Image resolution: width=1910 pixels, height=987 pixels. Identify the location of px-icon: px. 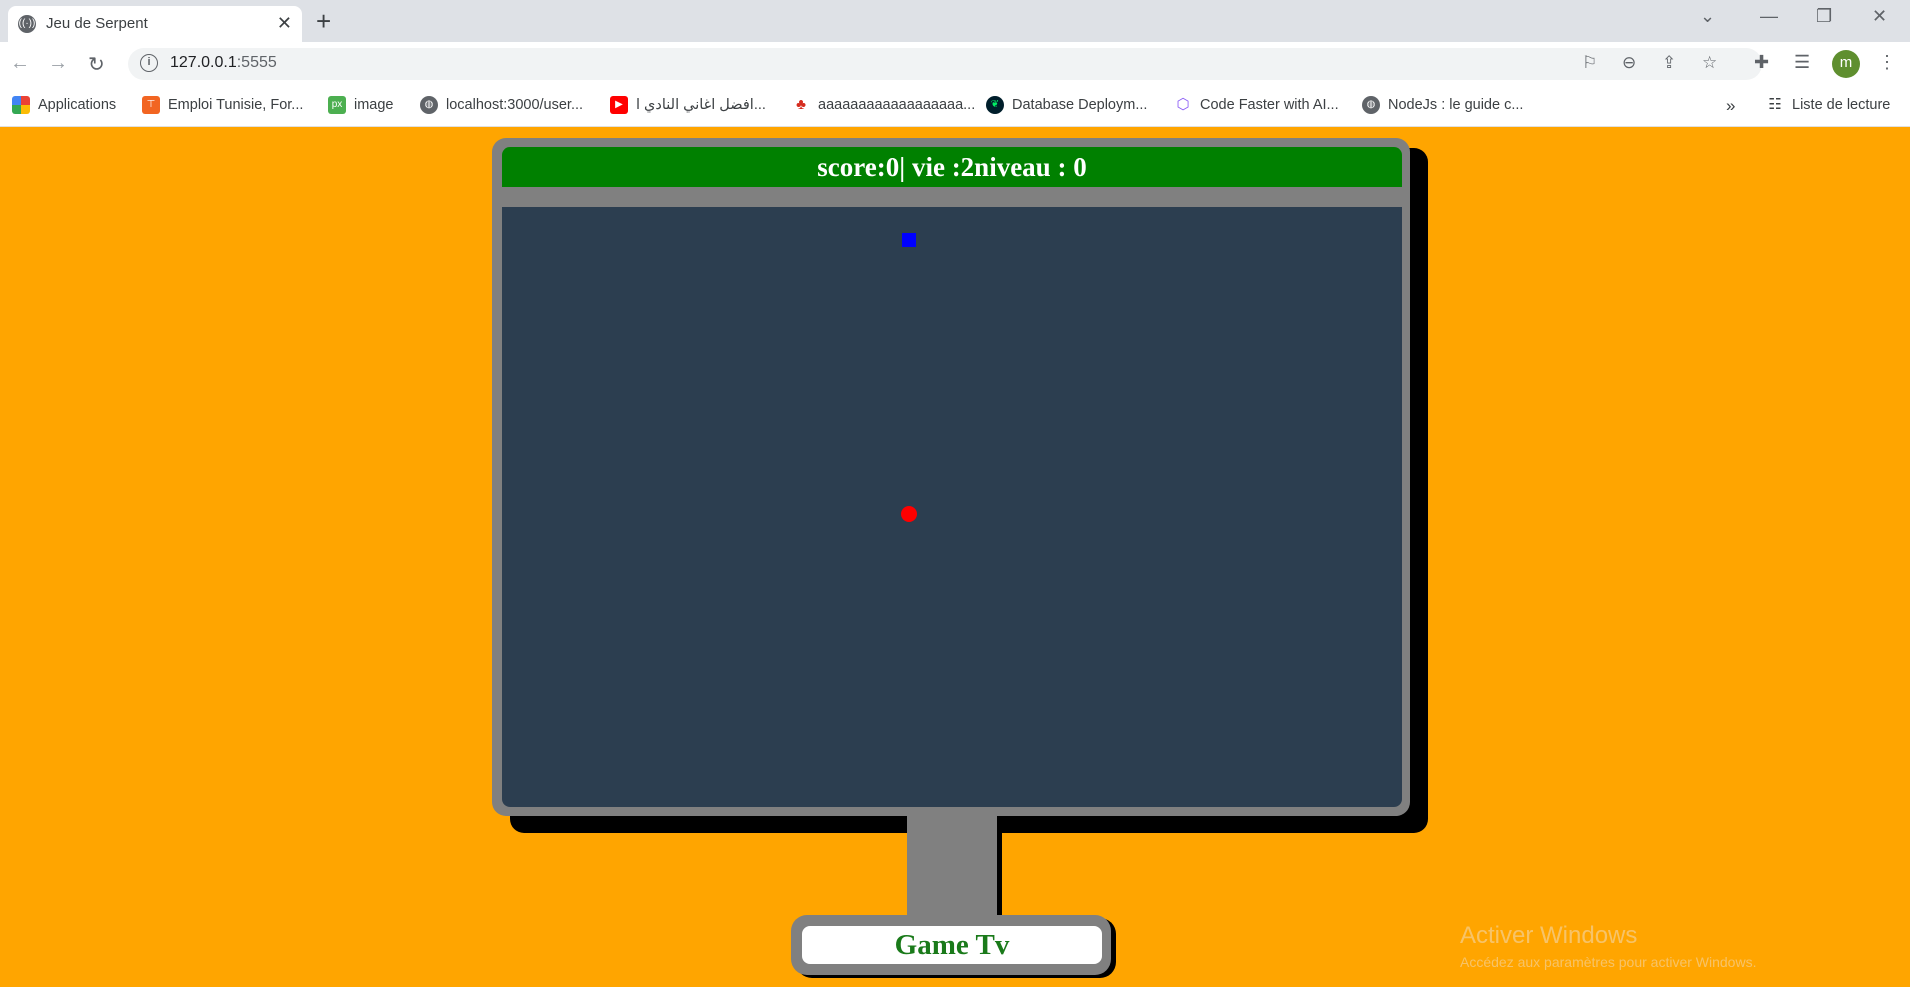
(337, 105).